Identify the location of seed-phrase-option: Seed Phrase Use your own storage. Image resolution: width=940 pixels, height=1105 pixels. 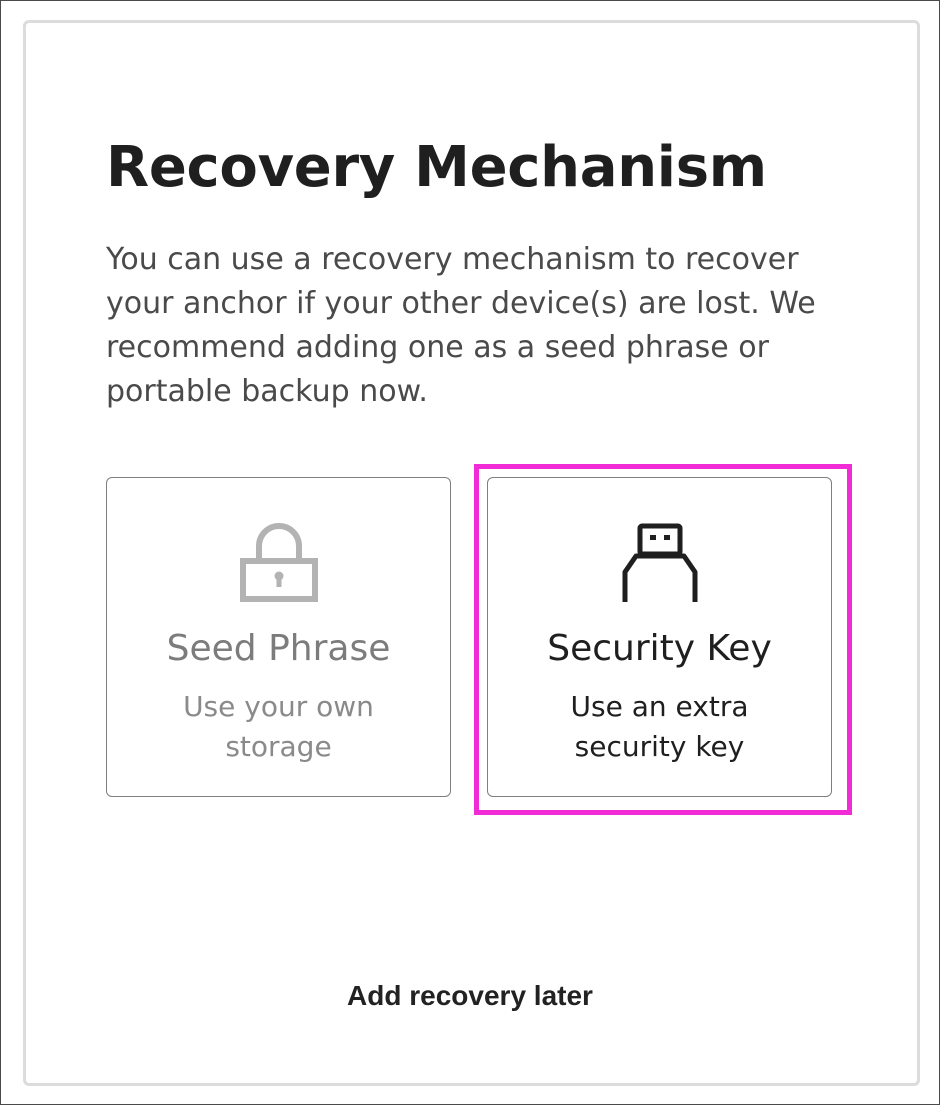
(278, 637).